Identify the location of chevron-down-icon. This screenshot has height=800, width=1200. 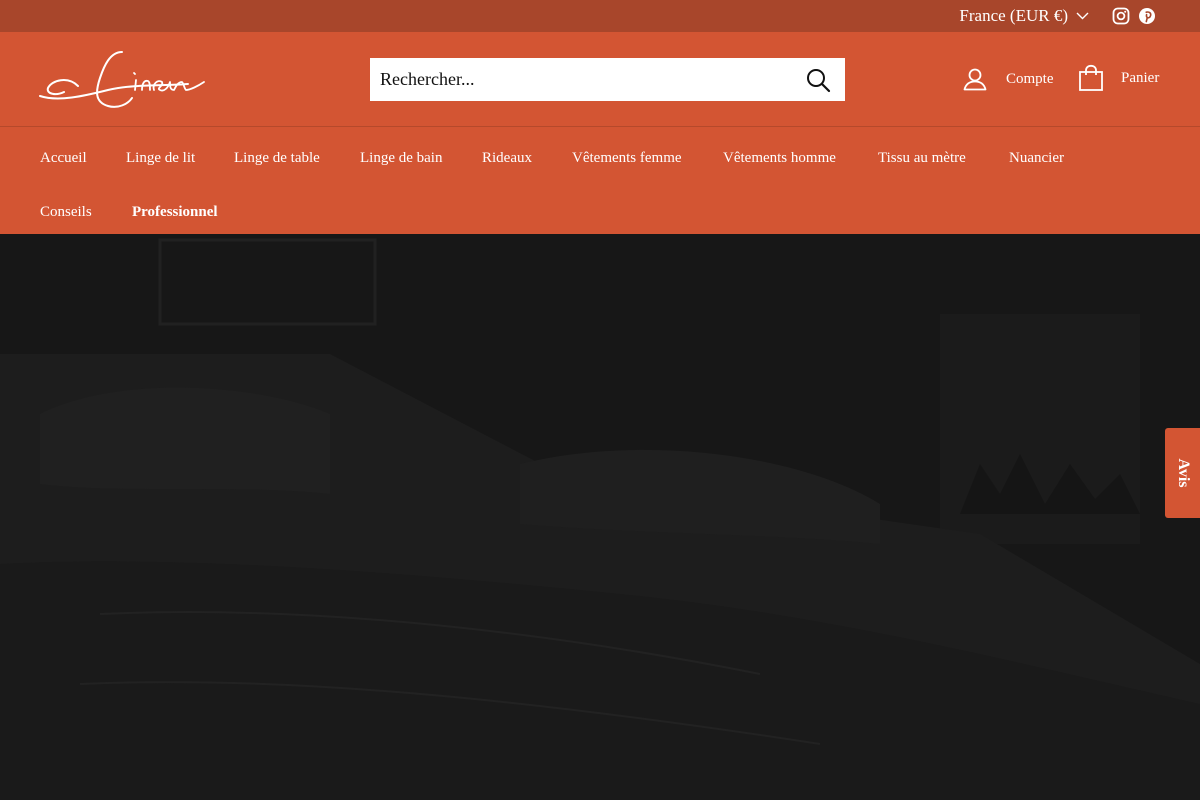
(1082, 16).